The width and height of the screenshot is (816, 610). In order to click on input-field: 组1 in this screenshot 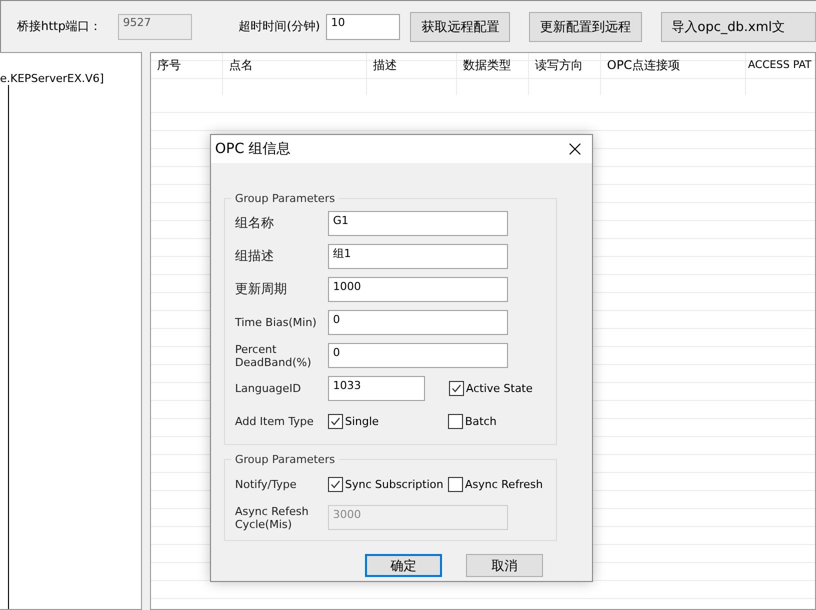, I will do `click(418, 256)`.